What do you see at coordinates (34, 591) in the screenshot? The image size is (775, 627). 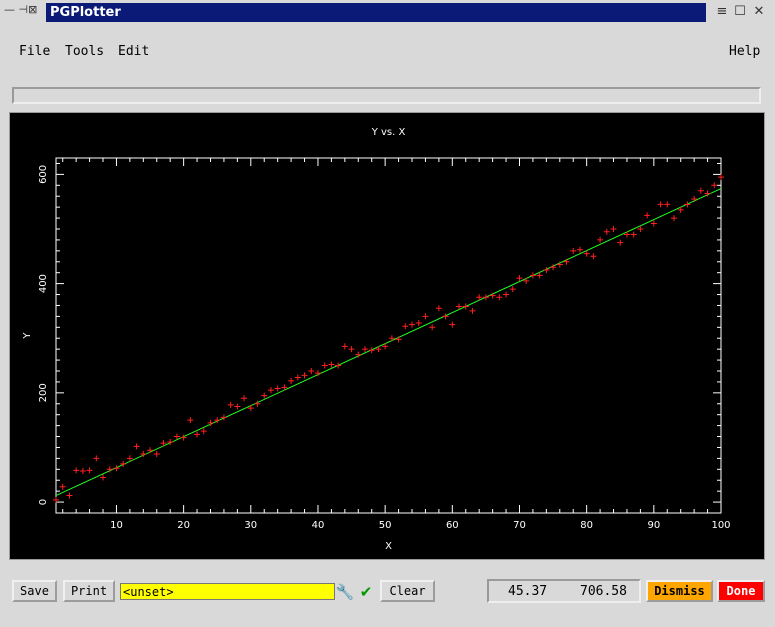 I see `save-button: Save` at bounding box center [34, 591].